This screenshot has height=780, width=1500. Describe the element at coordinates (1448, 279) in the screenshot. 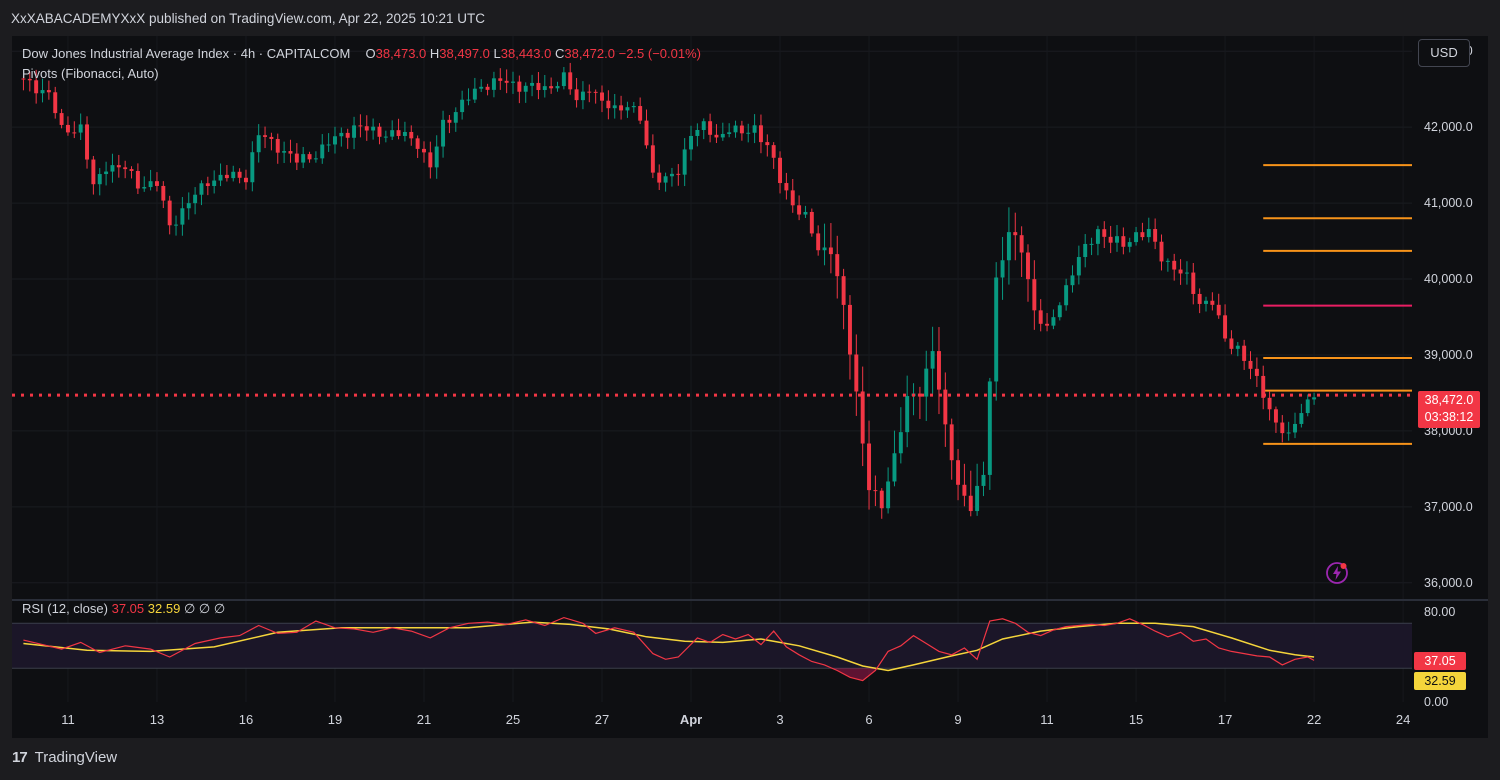

I see `price-axis-label: 40,000.0` at that location.